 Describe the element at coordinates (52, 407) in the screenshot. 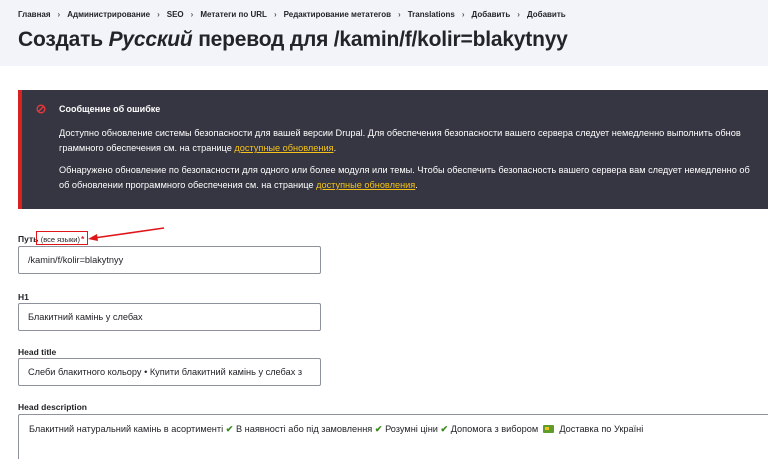

I see `head-description-label: Head description` at that location.